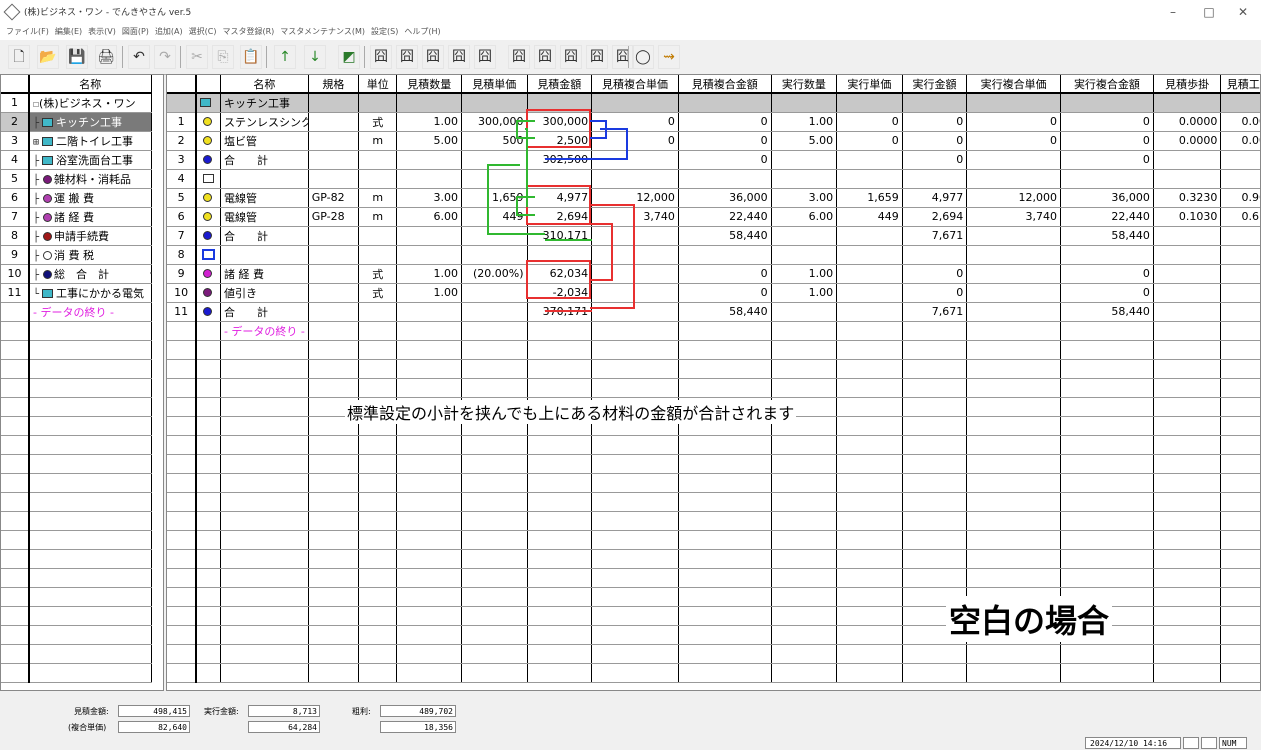 This screenshot has height=750, width=1261. What do you see at coordinates (725, 179) in the screenshot?
I see `cell-camount` at bounding box center [725, 179].